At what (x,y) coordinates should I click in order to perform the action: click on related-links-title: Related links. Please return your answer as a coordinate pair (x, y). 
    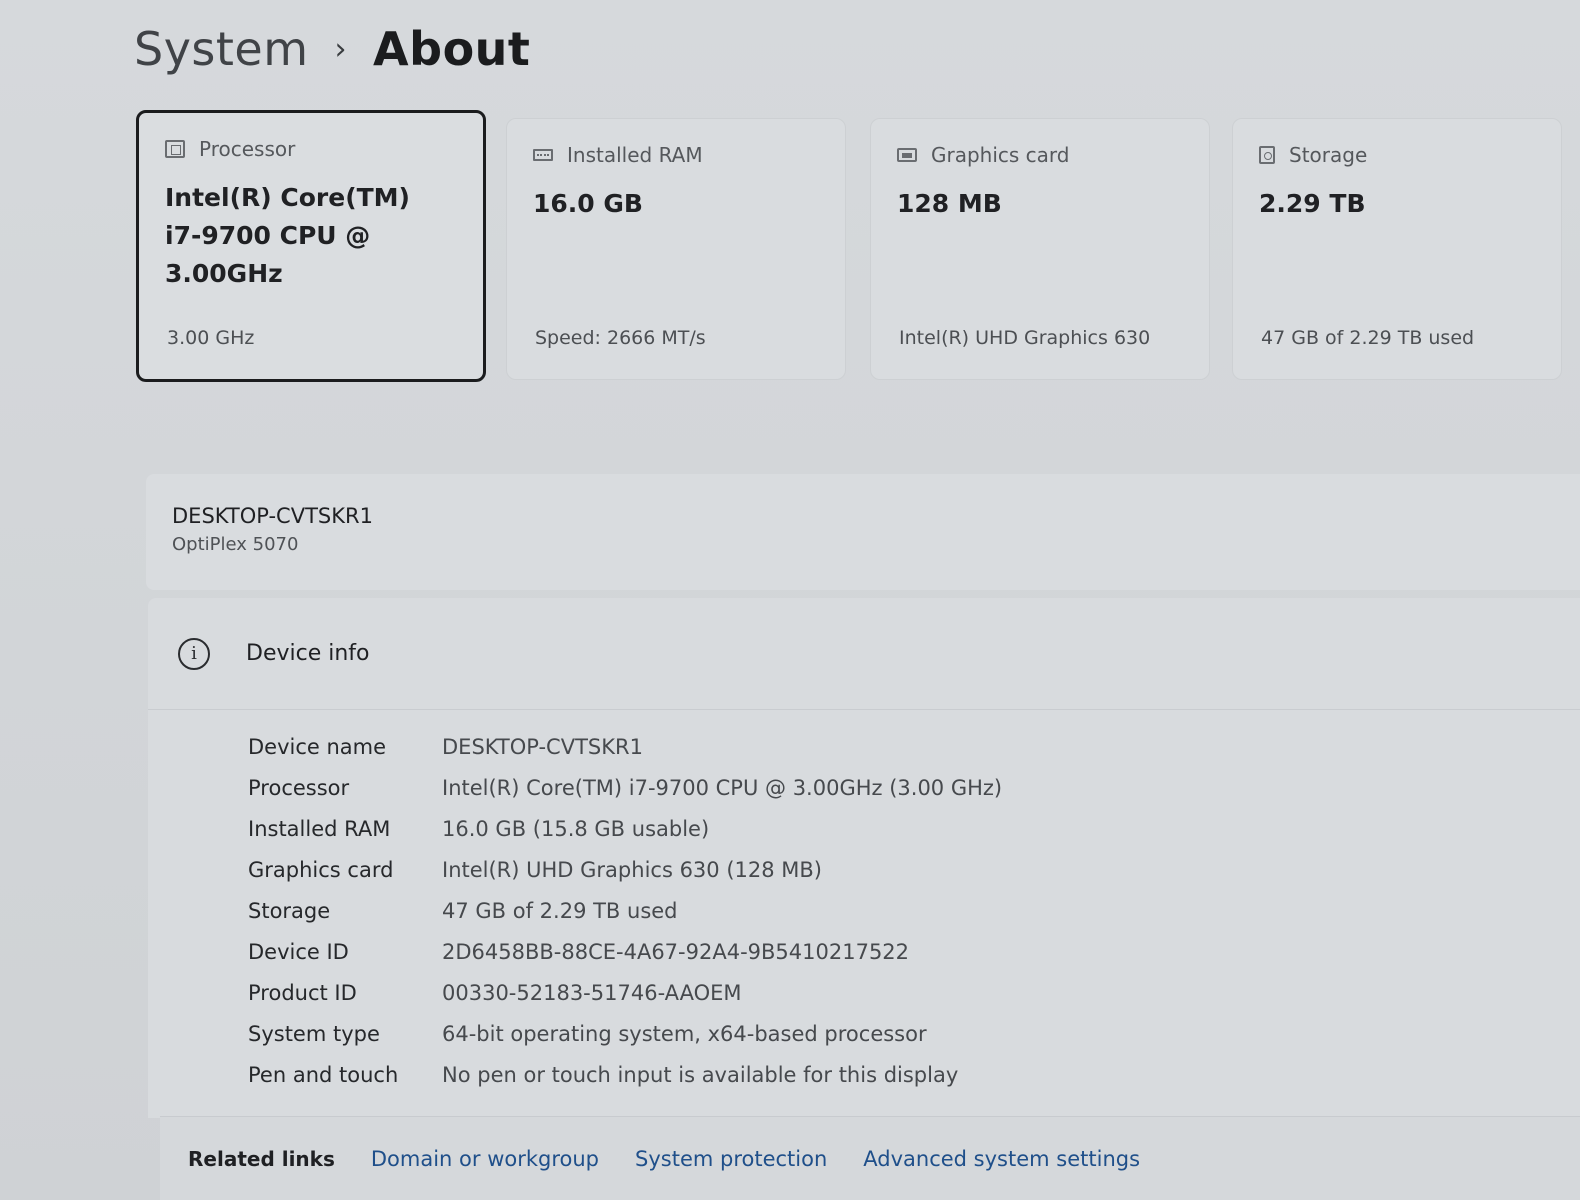
    Looking at the image, I should click on (261, 1158).